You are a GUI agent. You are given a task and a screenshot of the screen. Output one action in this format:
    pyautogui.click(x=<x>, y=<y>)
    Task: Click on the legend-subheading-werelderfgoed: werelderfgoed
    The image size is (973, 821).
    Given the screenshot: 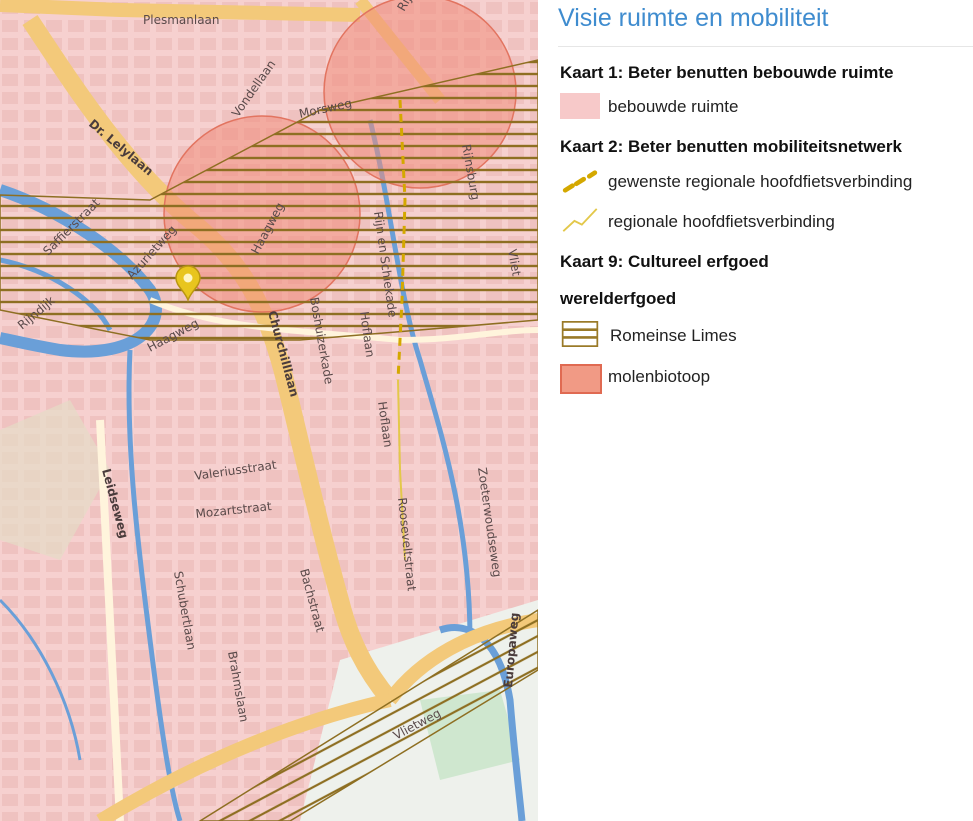 What is the action you would take?
    pyautogui.click(x=618, y=298)
    